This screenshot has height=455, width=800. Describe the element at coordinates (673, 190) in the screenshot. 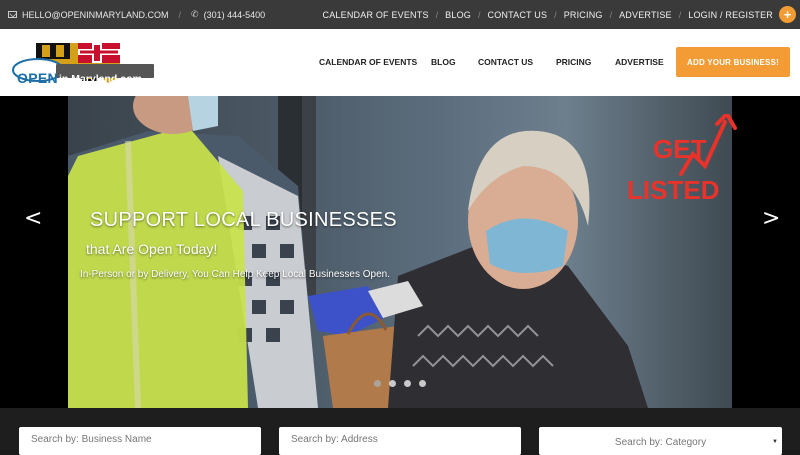

I see `listed-word: LISTED` at that location.